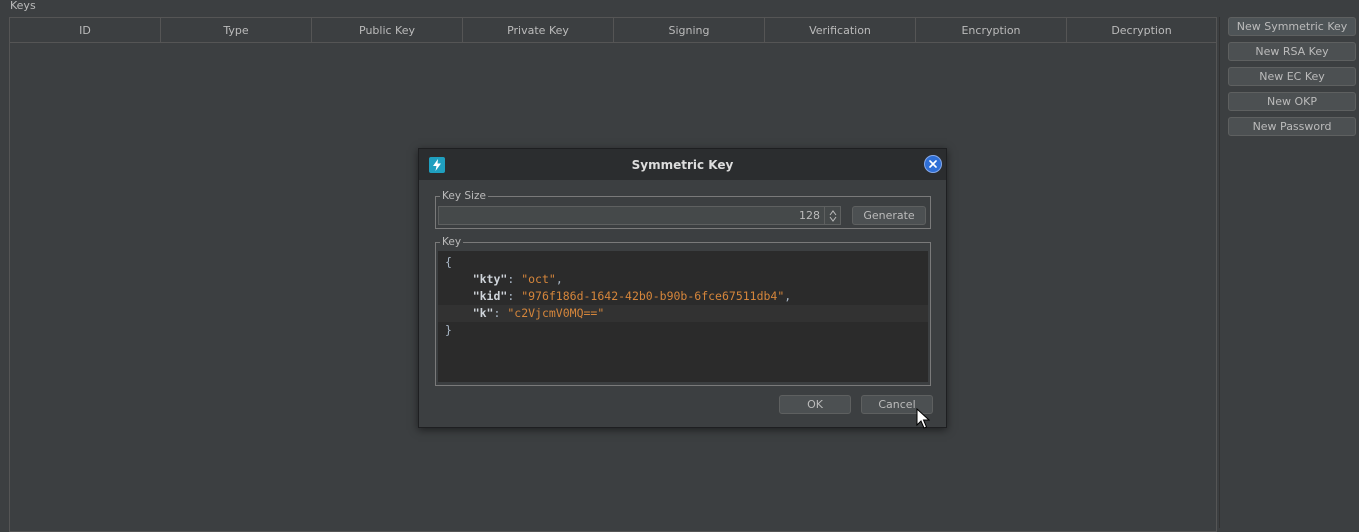 The height and width of the screenshot is (532, 1359). What do you see at coordinates (1141, 30) in the screenshot?
I see `column-header-decryption: Decryption` at bounding box center [1141, 30].